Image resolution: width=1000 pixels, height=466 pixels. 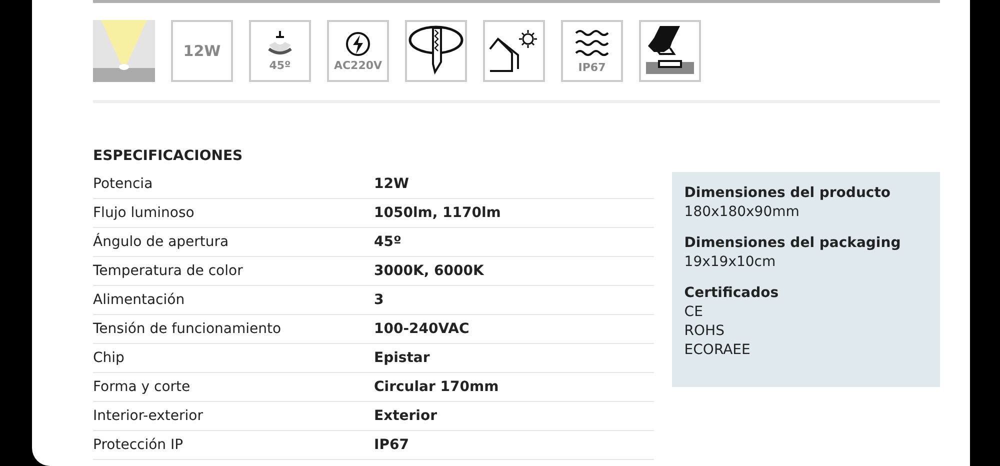 What do you see at coordinates (436, 387) in the screenshot?
I see `spec-value: Circular 170mm` at bounding box center [436, 387].